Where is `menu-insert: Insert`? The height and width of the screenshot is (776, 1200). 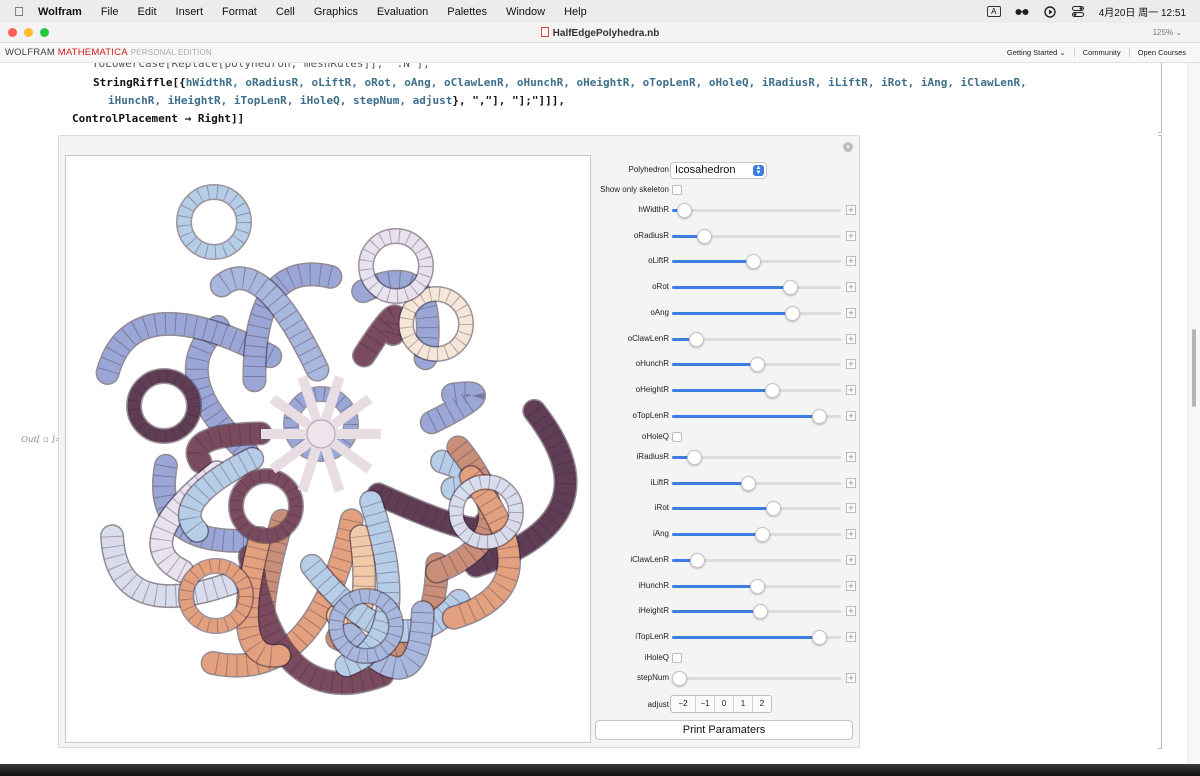
menu-insert: Insert is located at coordinates (190, 12).